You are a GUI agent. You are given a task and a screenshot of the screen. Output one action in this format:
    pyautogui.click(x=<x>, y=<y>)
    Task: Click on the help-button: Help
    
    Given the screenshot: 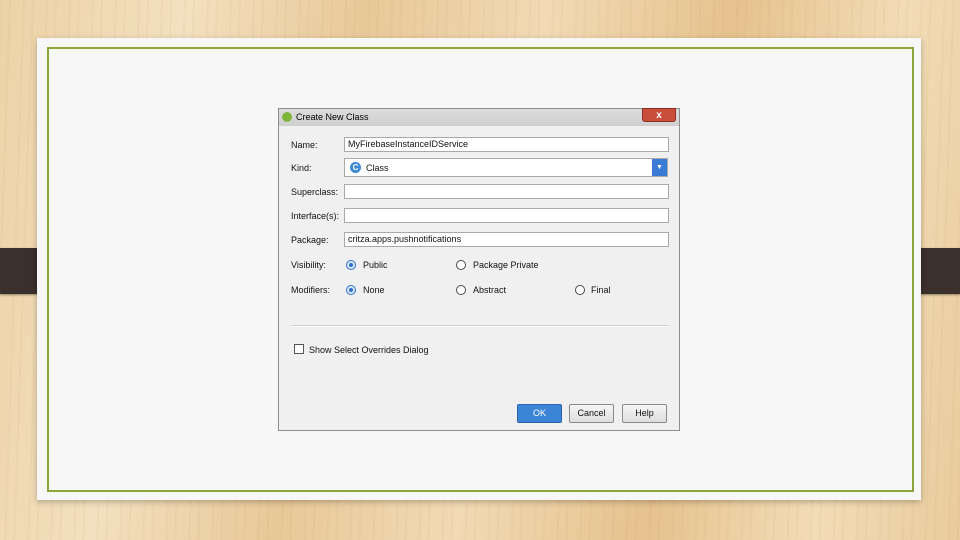 What is the action you would take?
    pyautogui.click(x=644, y=413)
    